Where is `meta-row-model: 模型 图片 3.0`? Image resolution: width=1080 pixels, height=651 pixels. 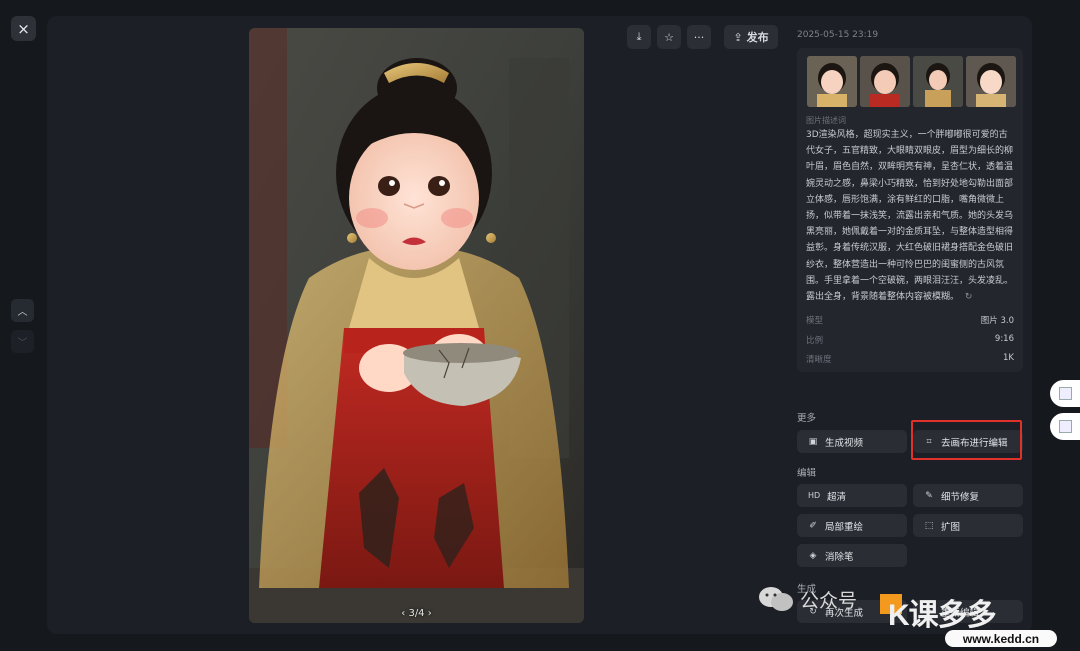 meta-row-model: 模型 图片 3.0 is located at coordinates (910, 320).